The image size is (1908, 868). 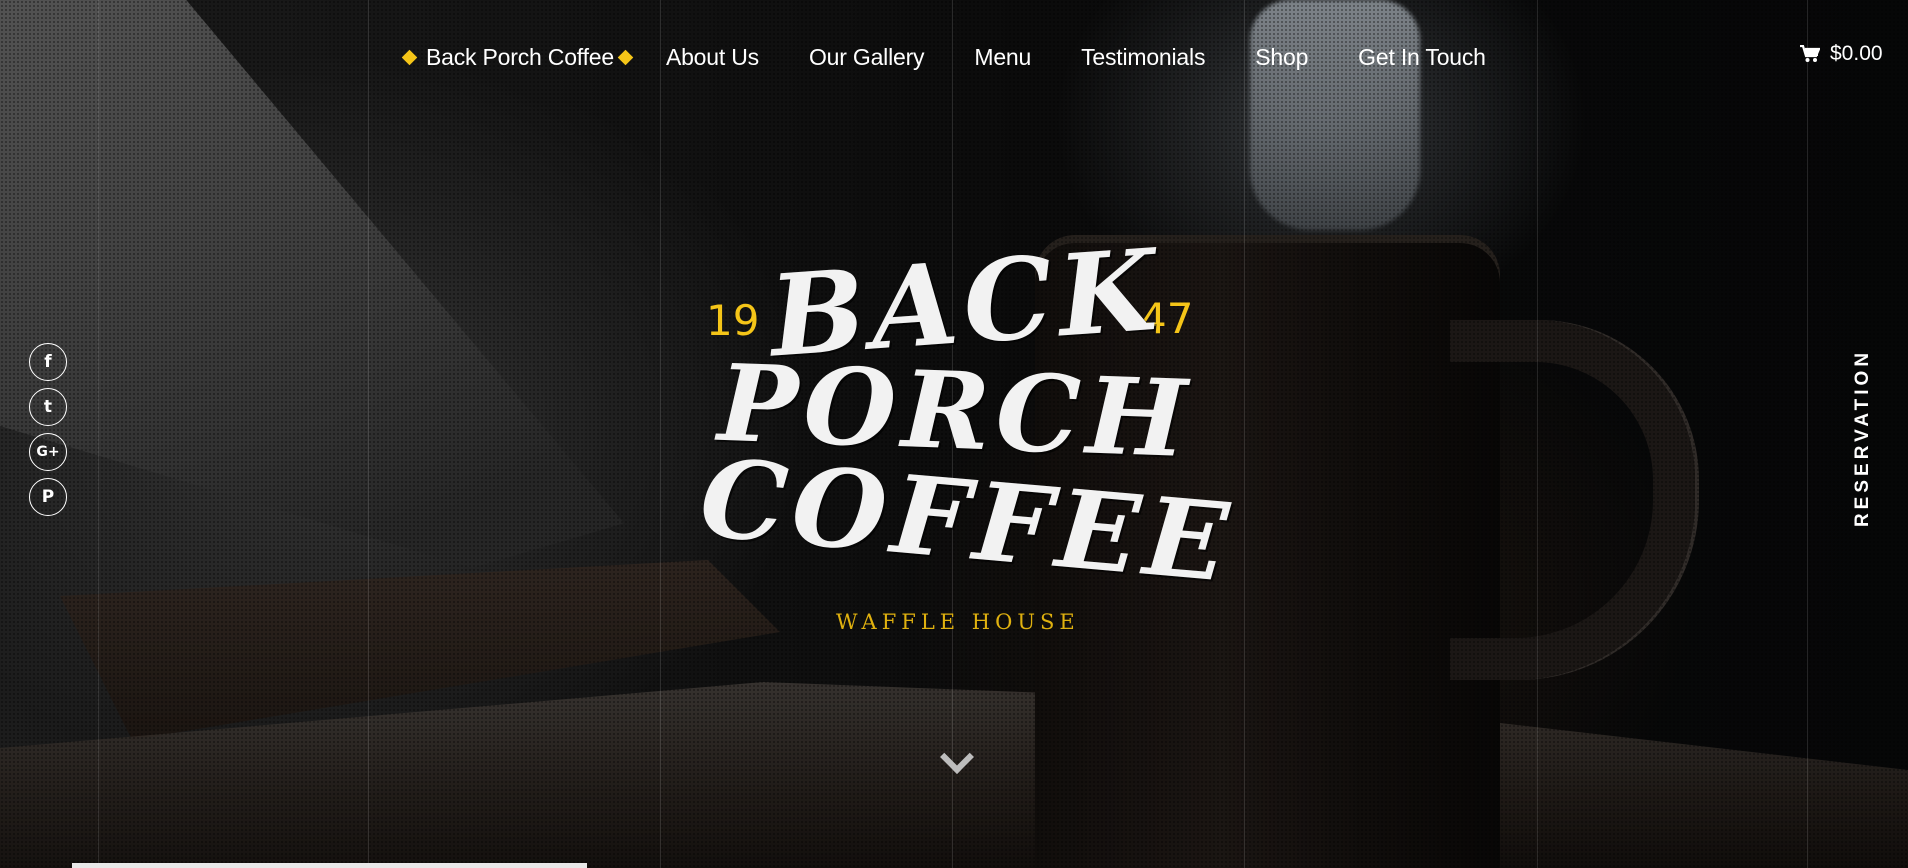 What do you see at coordinates (48, 362) in the screenshot?
I see `facebook-icon: f` at bounding box center [48, 362].